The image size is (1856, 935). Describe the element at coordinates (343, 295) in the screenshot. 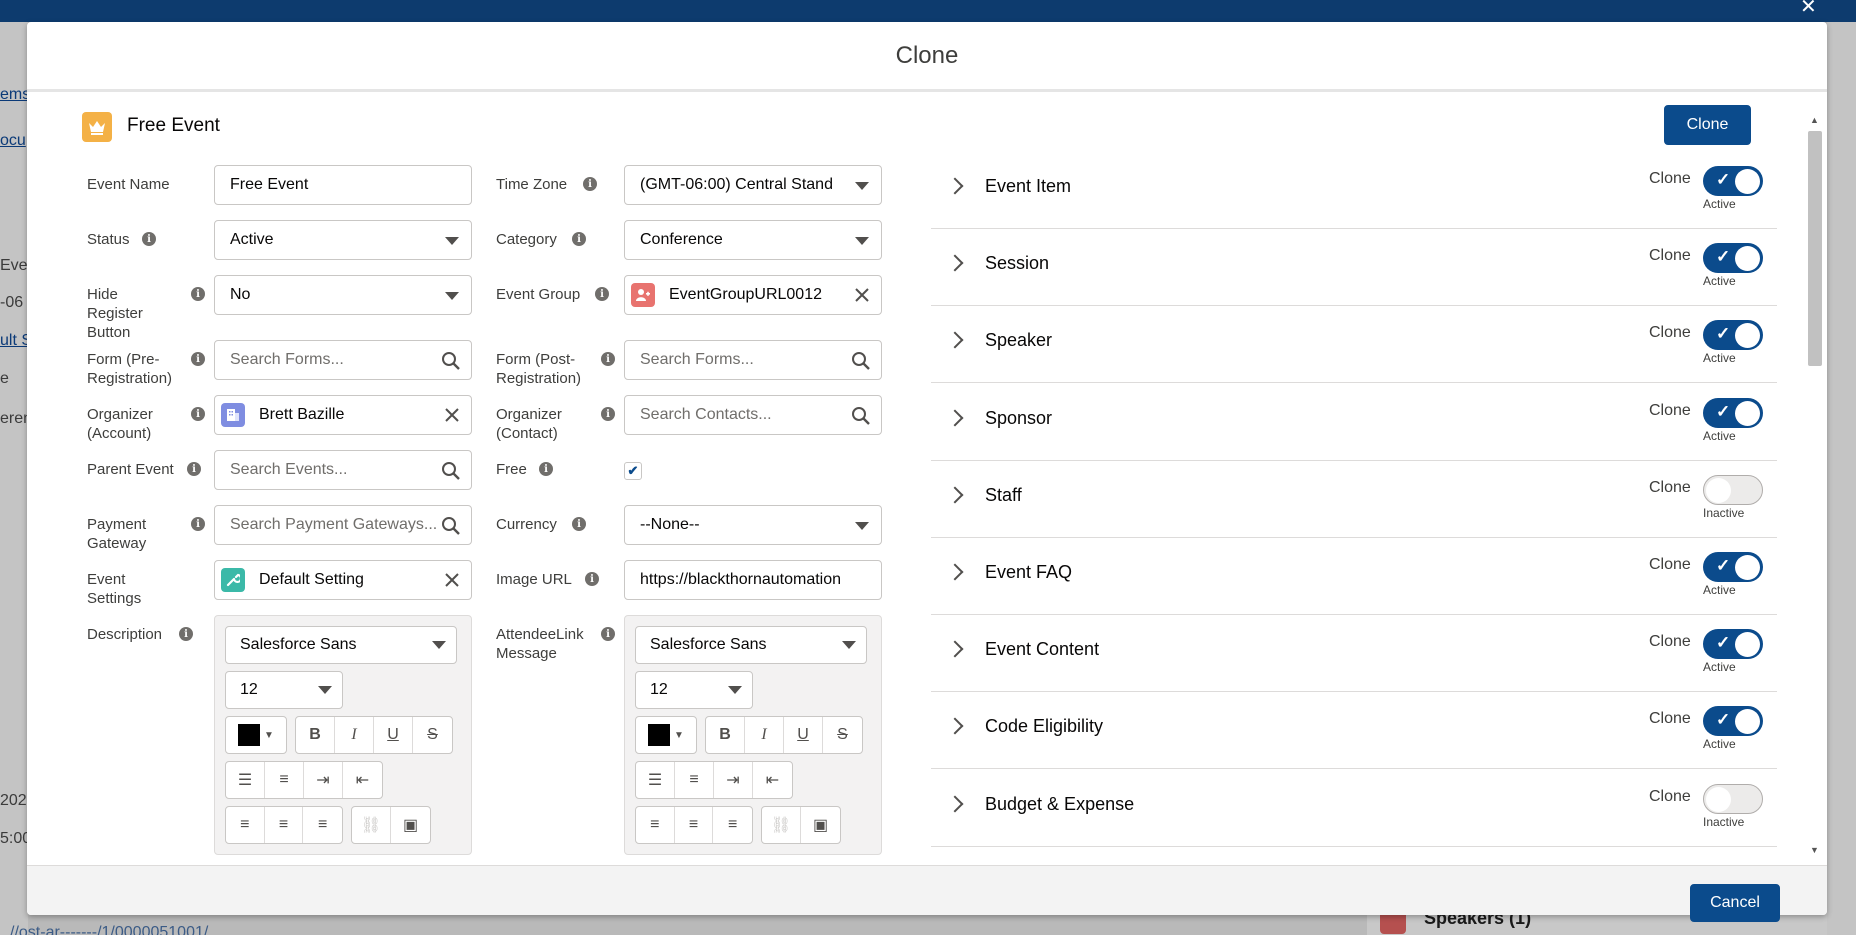

I see `hide-register-select: No` at that location.